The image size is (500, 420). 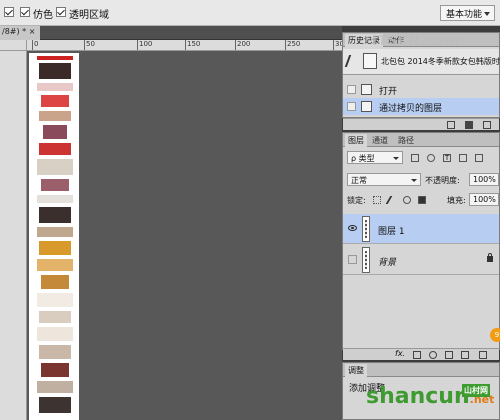 What do you see at coordinates (294, 44) in the screenshot?
I see `ruler-label: 250` at bounding box center [294, 44].